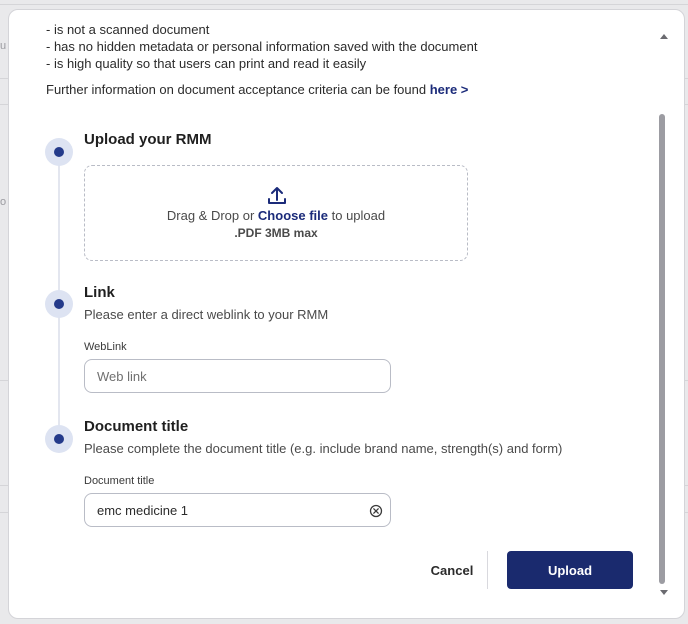 This screenshot has width=688, height=624. Describe the element at coordinates (59, 152) in the screenshot. I see `step-marker-upload` at that location.